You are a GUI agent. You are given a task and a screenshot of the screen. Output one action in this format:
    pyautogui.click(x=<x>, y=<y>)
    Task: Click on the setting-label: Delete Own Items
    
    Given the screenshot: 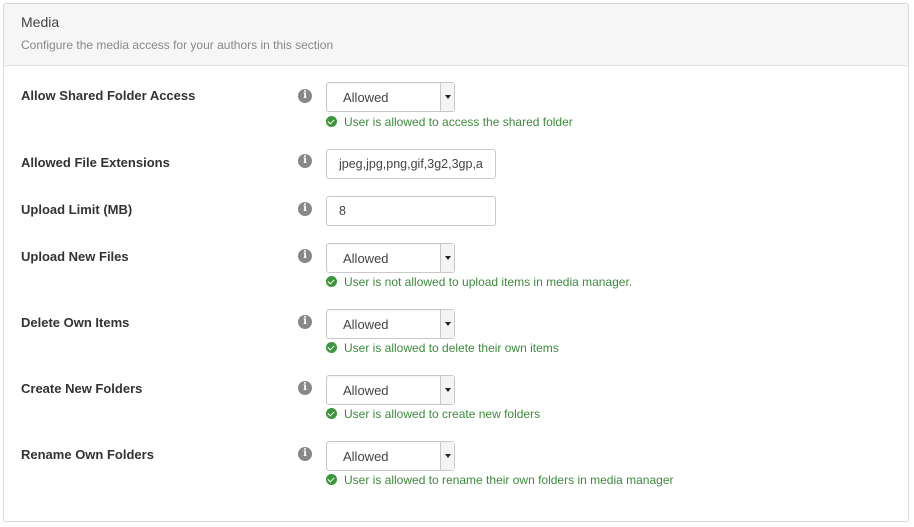 What is the action you would take?
    pyautogui.click(x=75, y=322)
    